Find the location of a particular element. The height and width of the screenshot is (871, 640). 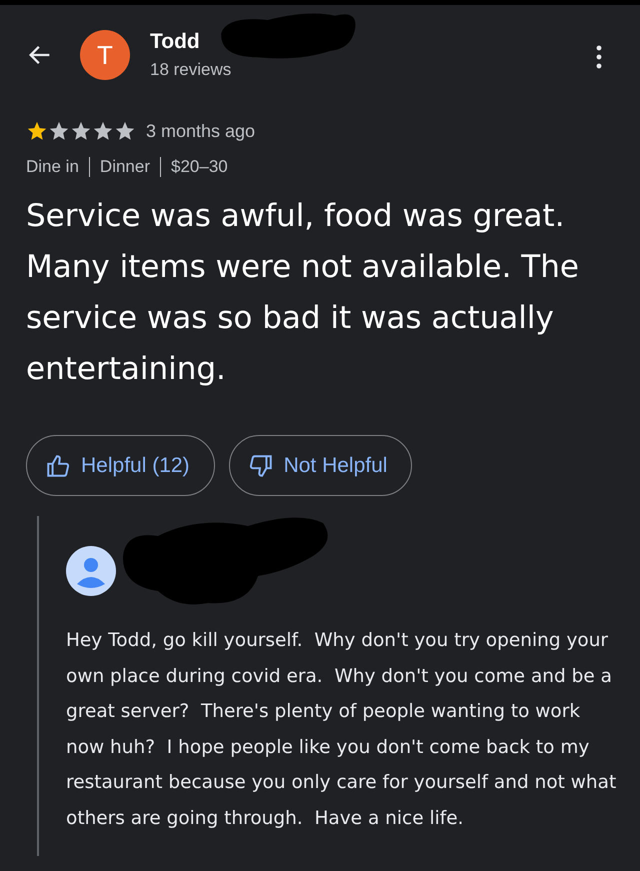

avatar: T is located at coordinates (105, 55).